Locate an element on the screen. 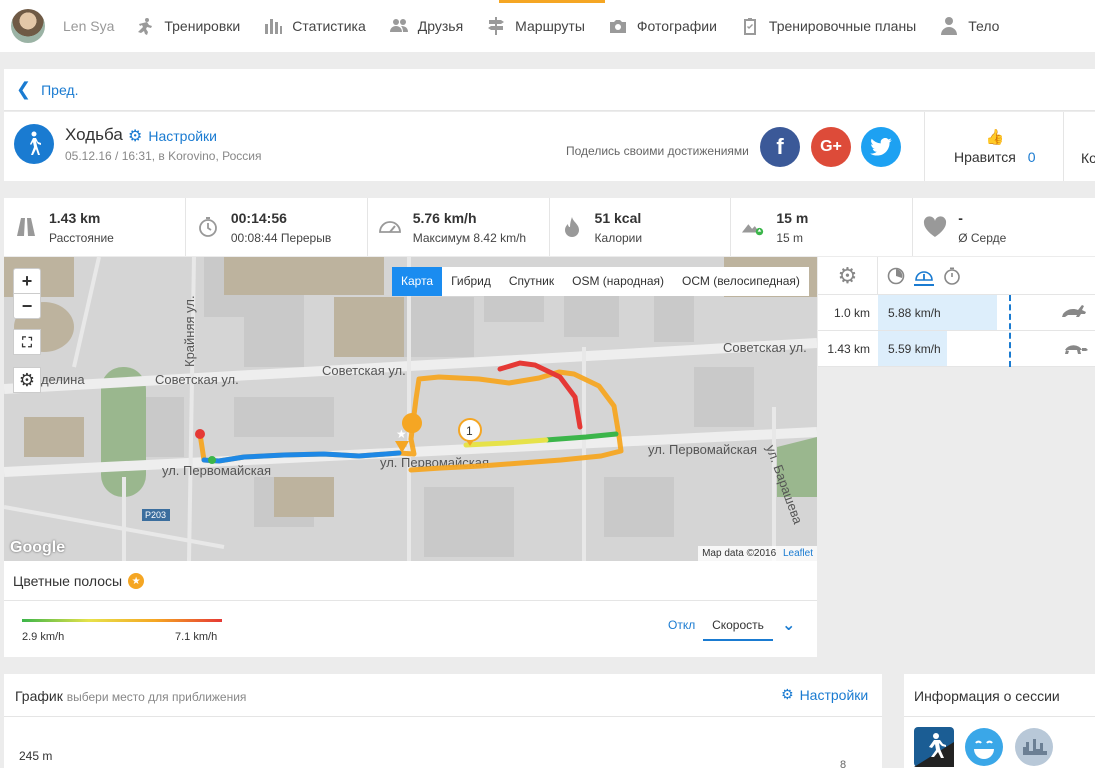 This screenshot has height=768, width=1095. splits-settings-button: ⚙ is located at coordinates (848, 275).